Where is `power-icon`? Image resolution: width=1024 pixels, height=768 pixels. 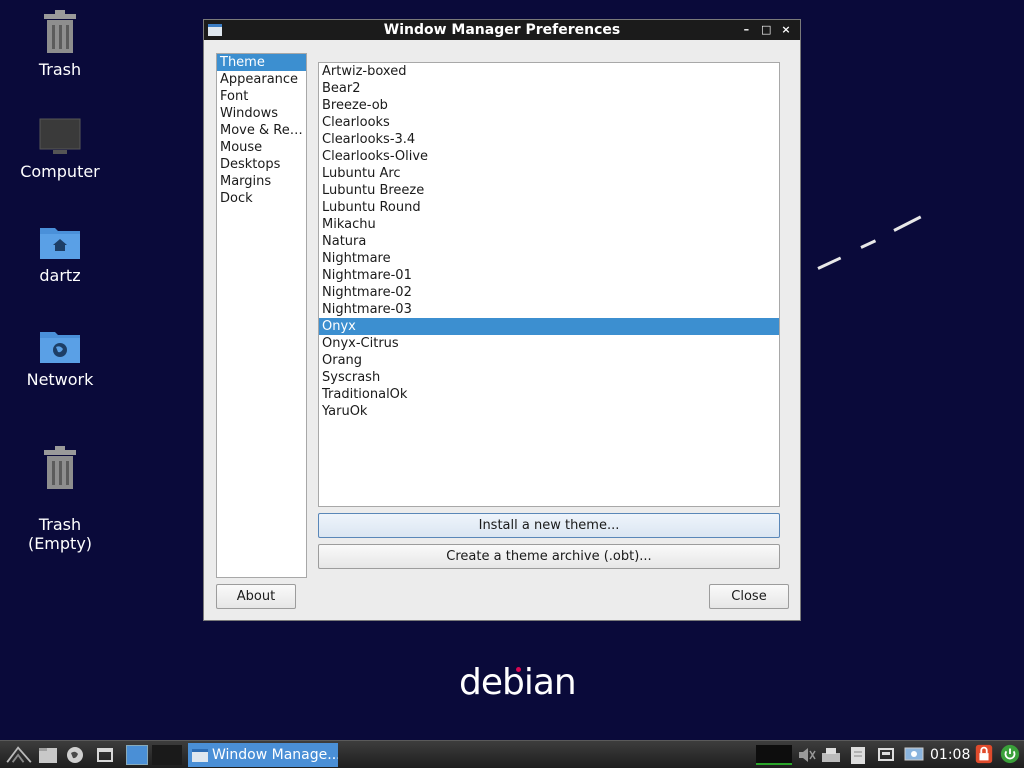 power-icon is located at coordinates (1010, 754).